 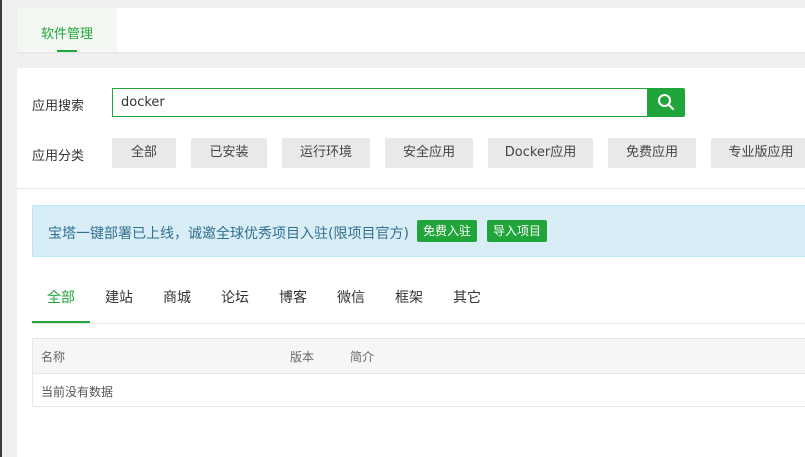 I want to click on tab-wechat: 微信, so click(x=351, y=300).